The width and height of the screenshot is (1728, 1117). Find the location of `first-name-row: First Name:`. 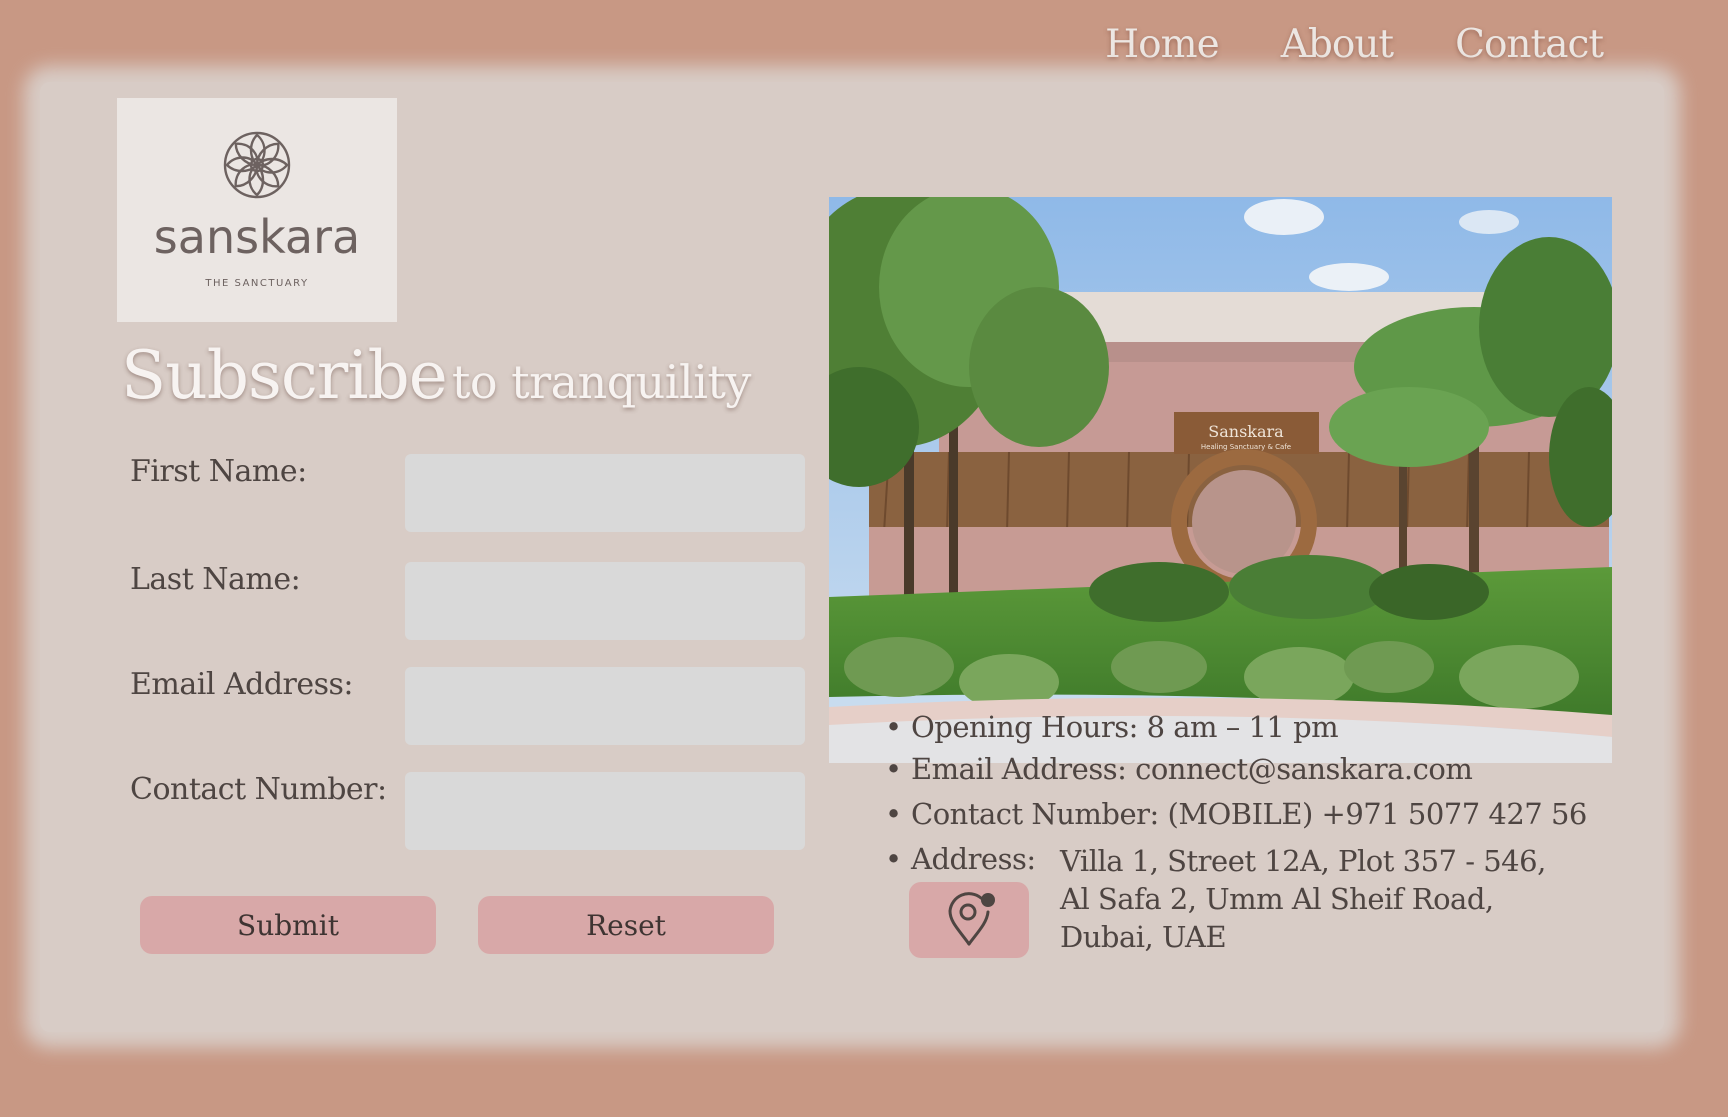

first-name-row: First Name: is located at coordinates (480, 494).